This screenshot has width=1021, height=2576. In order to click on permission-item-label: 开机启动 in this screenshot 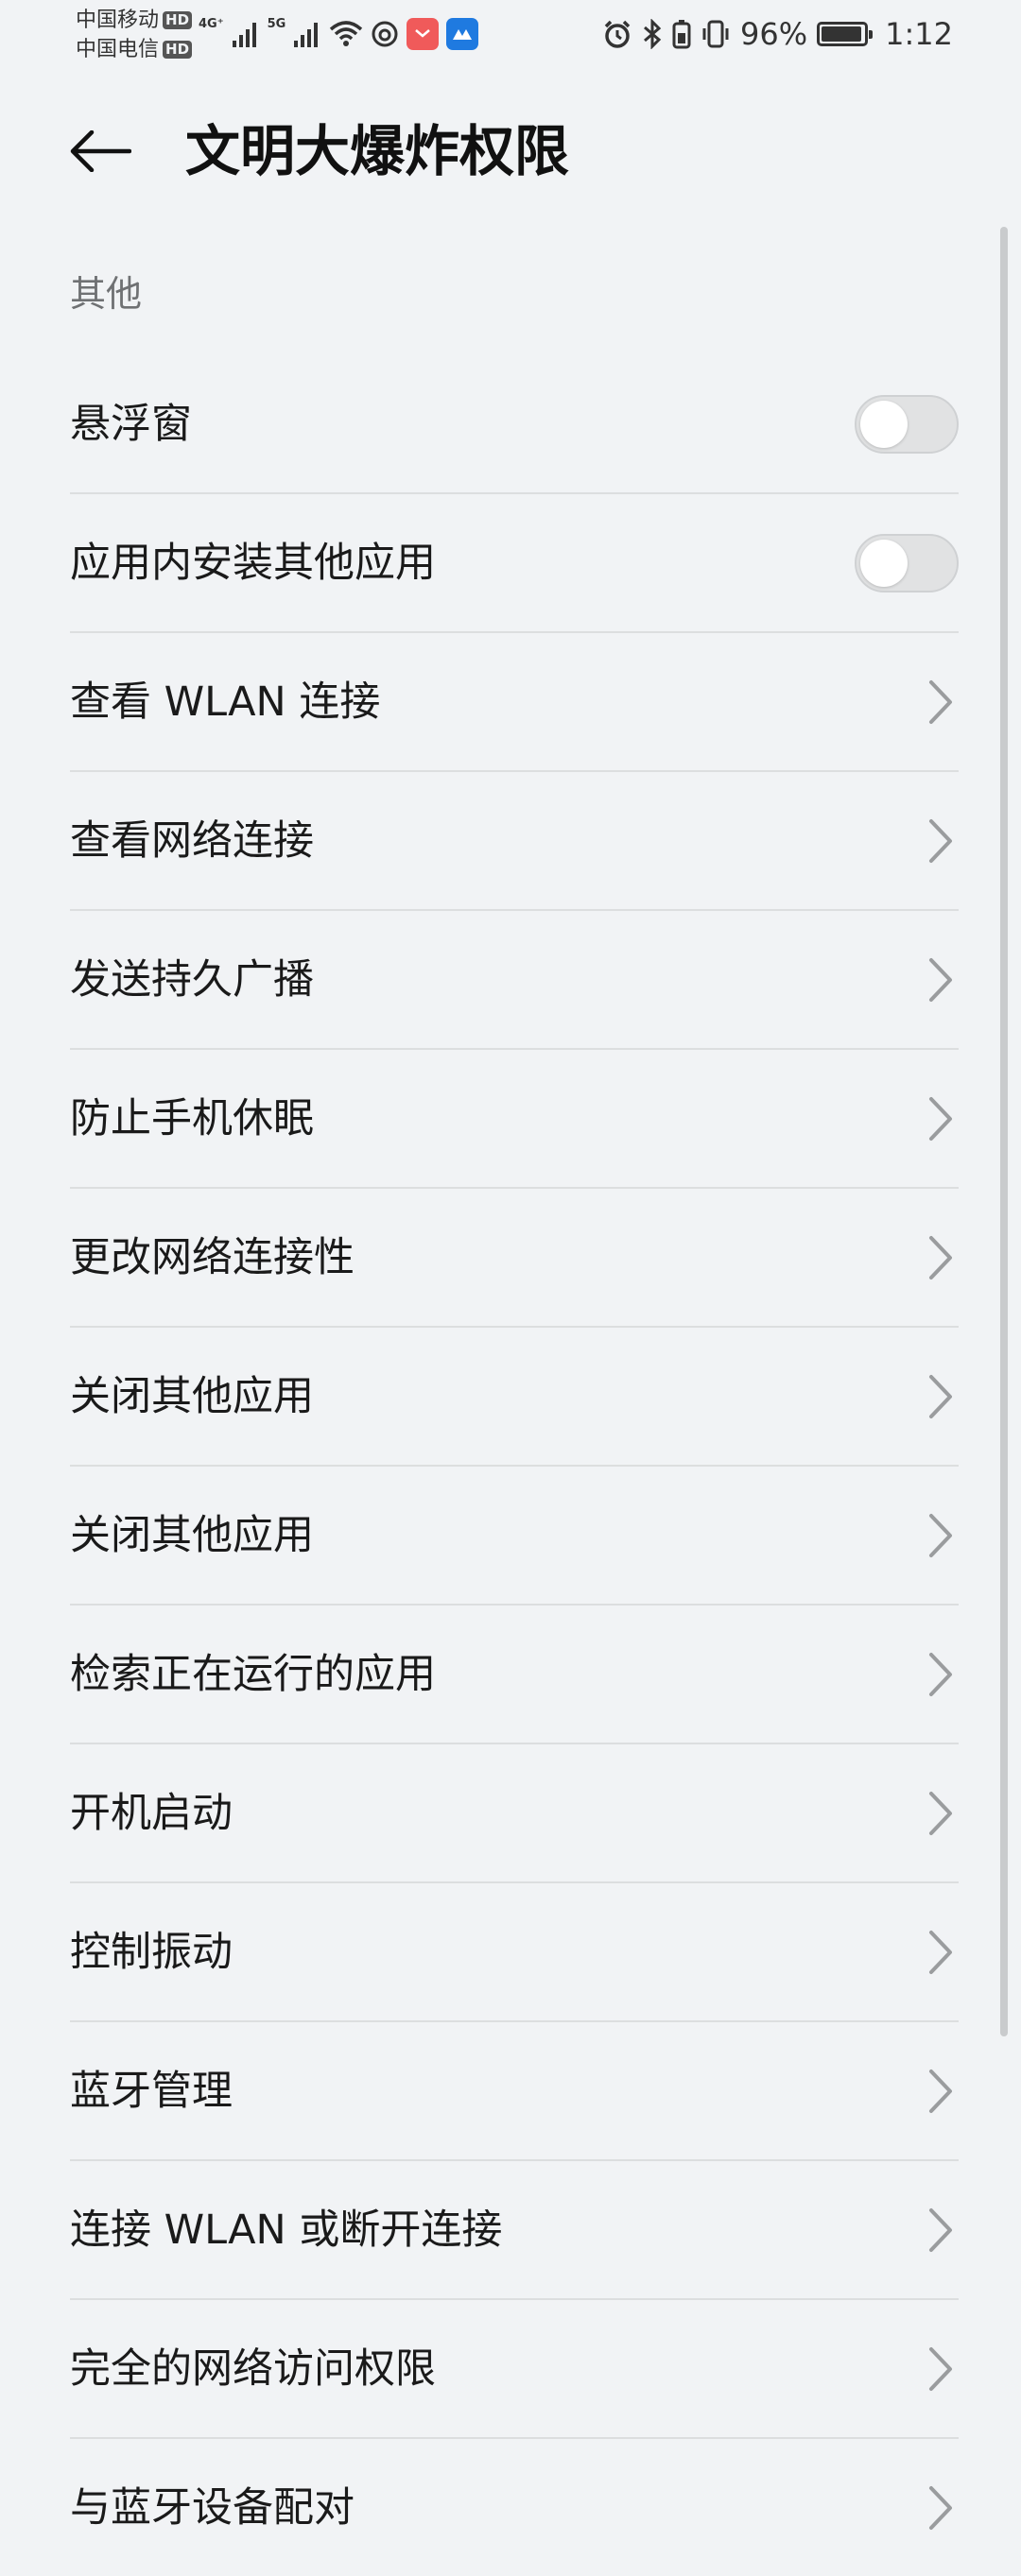, I will do `click(151, 1813)`.